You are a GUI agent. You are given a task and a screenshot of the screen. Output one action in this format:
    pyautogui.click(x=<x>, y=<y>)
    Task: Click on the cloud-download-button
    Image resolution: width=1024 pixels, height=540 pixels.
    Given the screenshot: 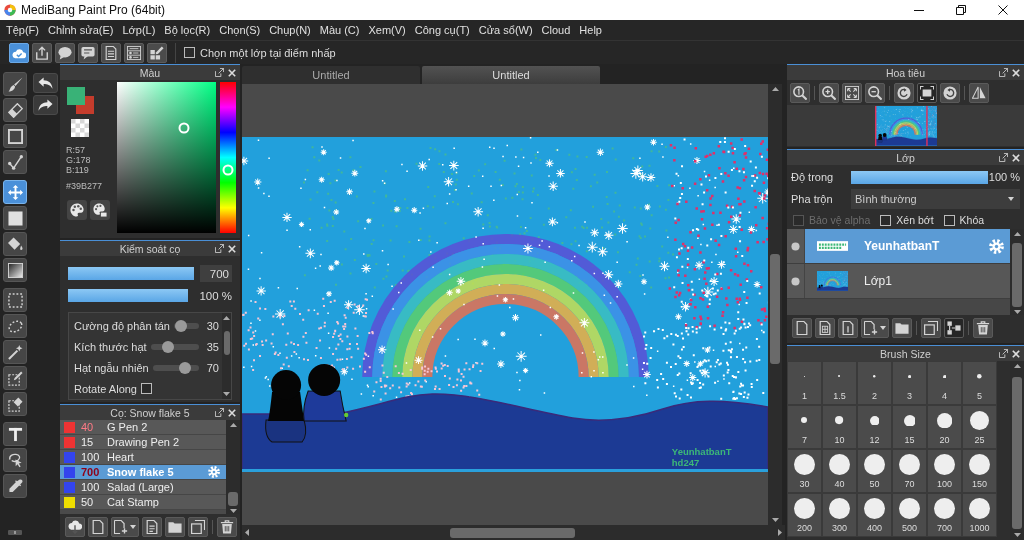 What is the action you would take?
    pyautogui.click(x=75, y=527)
    